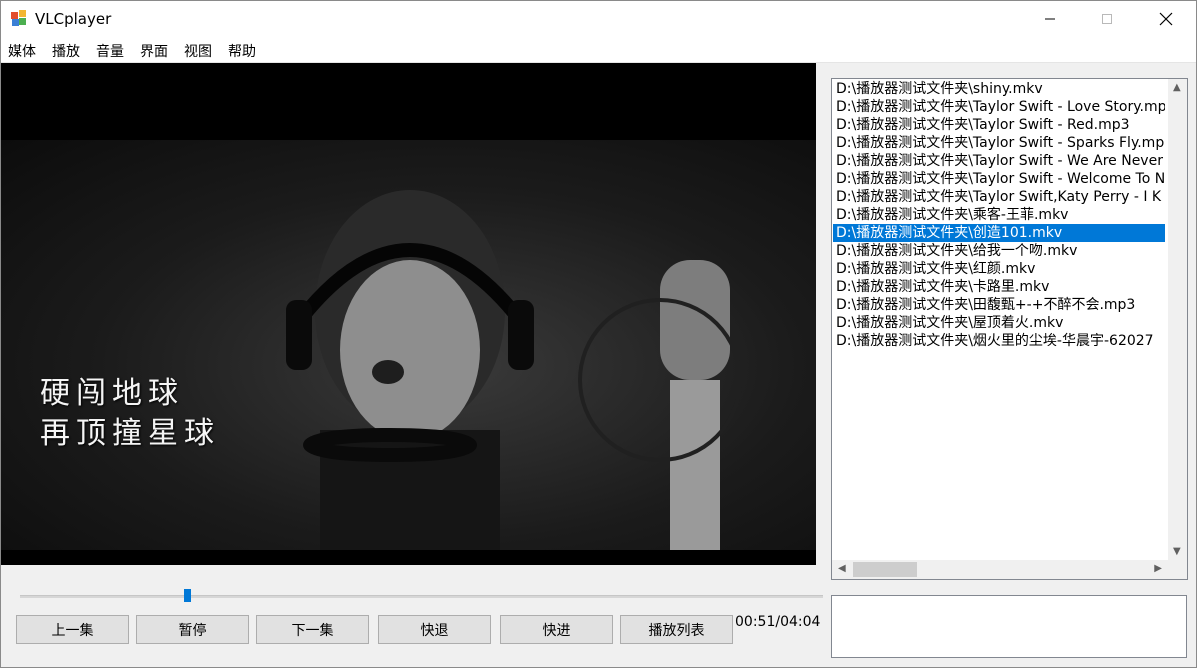 Image resolution: width=1197 pixels, height=668 pixels. I want to click on playlist-item: D:\播放器测试文件夹\烟火里的尘埃-华晨宇-62027, so click(999, 341).